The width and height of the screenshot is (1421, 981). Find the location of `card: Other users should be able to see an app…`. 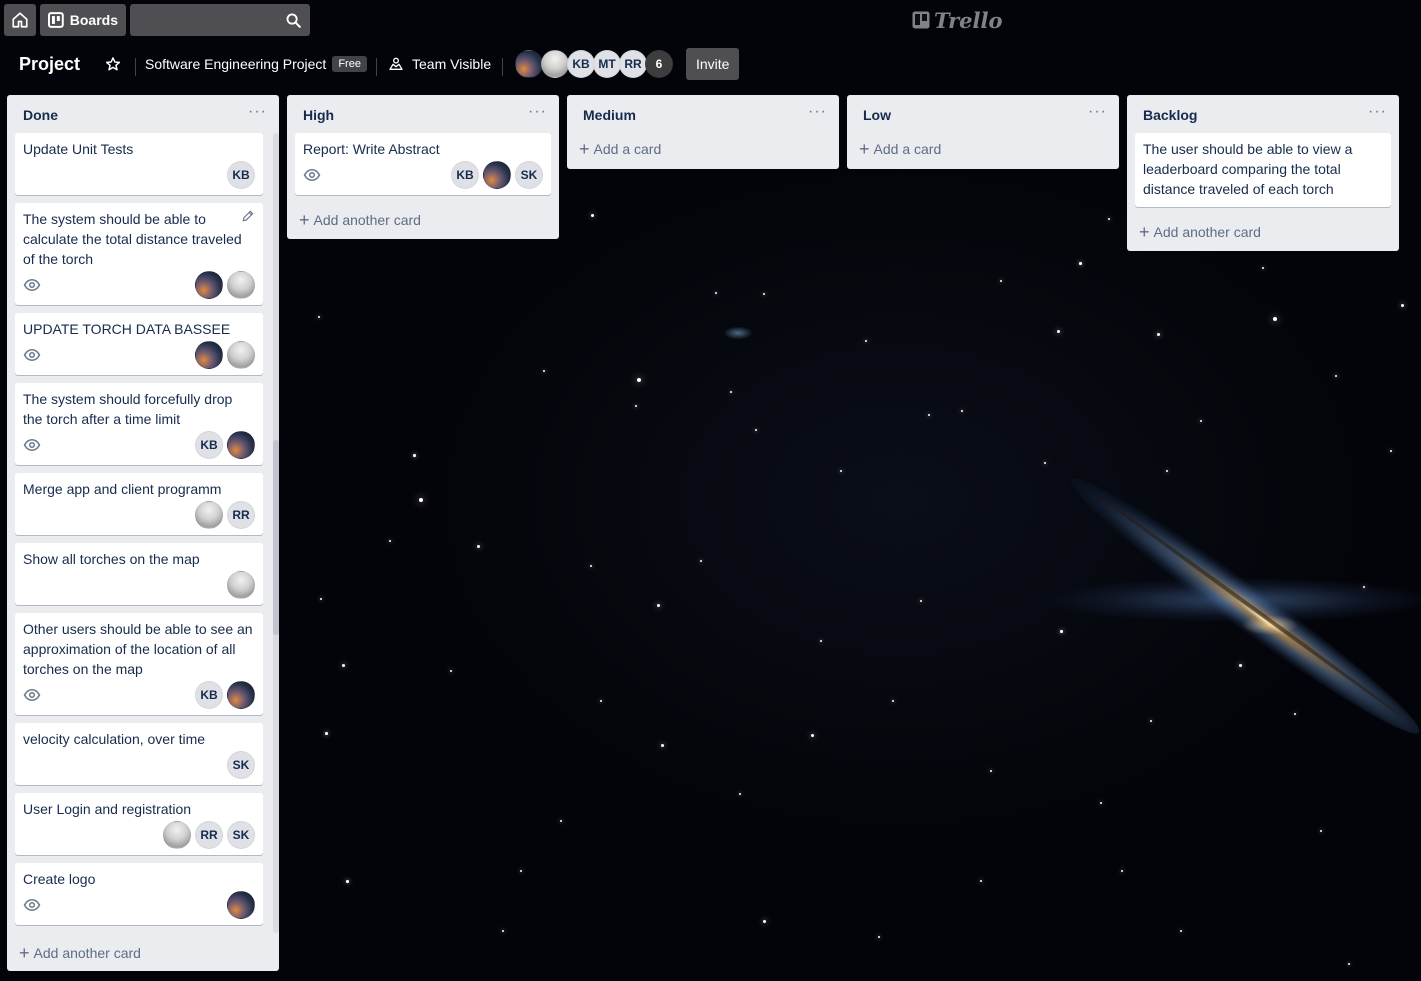

card: Other users should be able to see an app… is located at coordinates (139, 664).